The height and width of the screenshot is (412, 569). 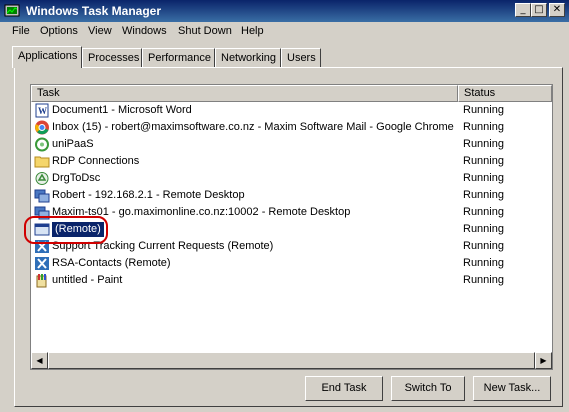 What do you see at coordinates (252, 31) in the screenshot?
I see `menu-help: Help` at bounding box center [252, 31].